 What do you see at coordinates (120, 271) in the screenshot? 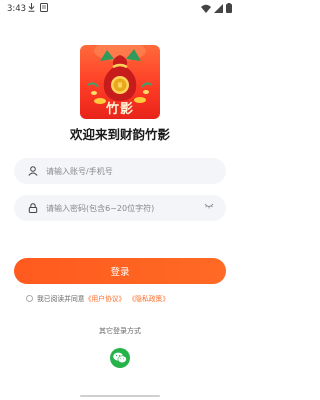
I see `login-button: 登录` at bounding box center [120, 271].